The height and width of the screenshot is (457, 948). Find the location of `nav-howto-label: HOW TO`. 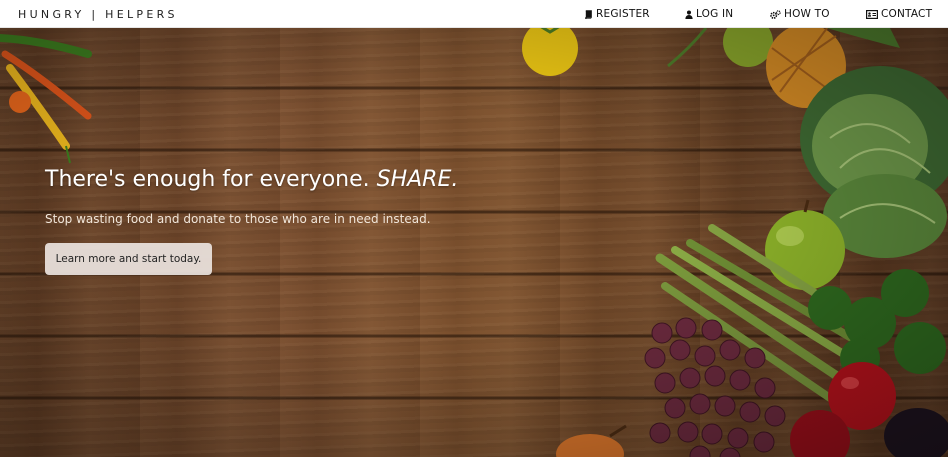

nav-howto-label: HOW TO is located at coordinates (807, 14).